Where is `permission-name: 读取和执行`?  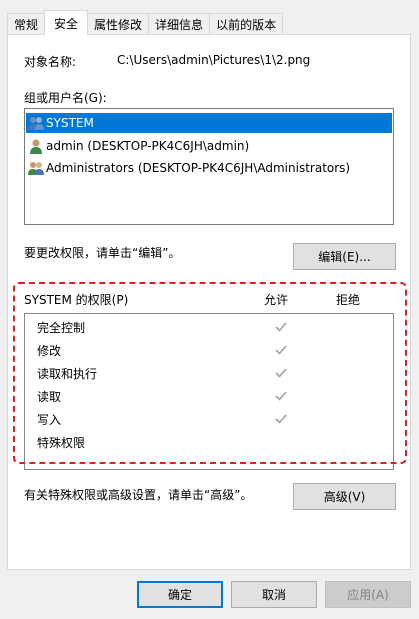
permission-name: 读取和执行 is located at coordinates (67, 373).